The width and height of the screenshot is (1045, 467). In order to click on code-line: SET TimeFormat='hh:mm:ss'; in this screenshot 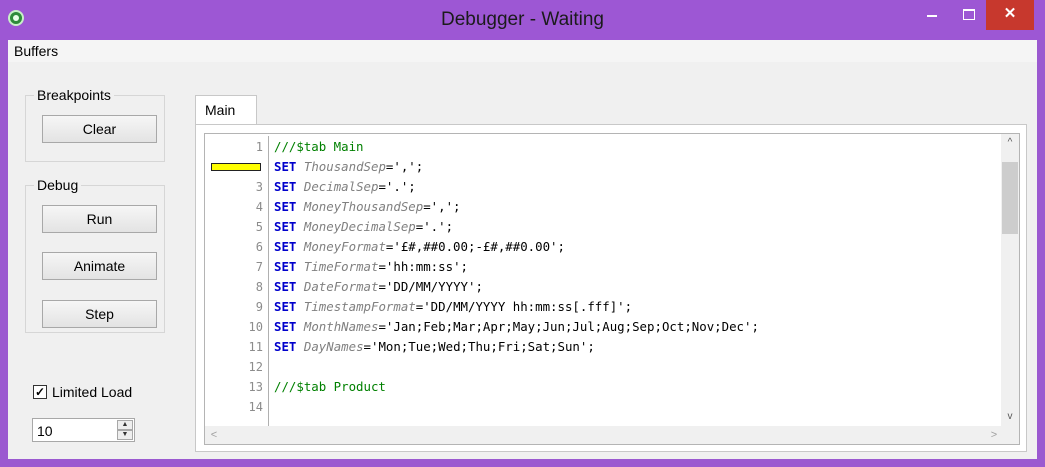, I will do `click(371, 267)`.